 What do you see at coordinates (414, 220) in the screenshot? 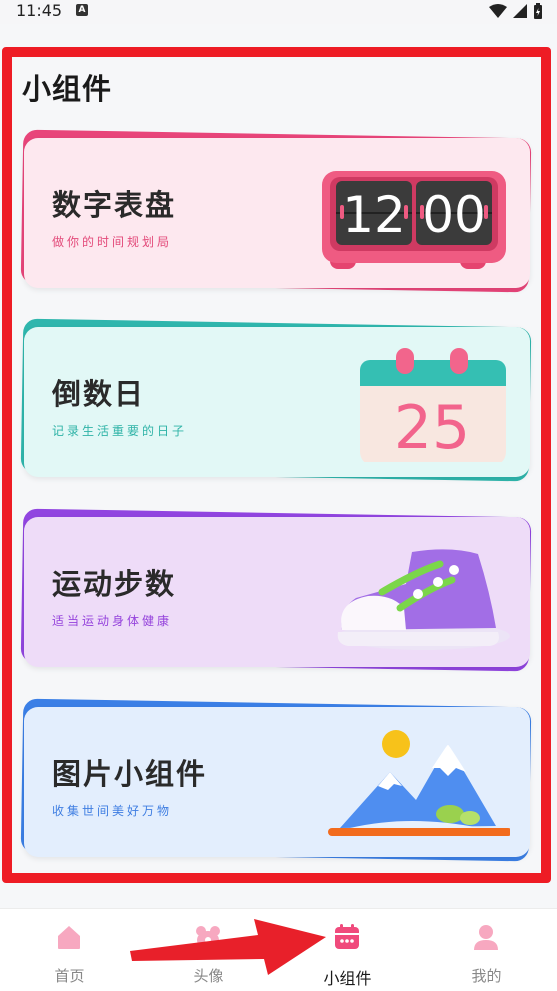
I see `flip-clock-icon: 12 00` at bounding box center [414, 220].